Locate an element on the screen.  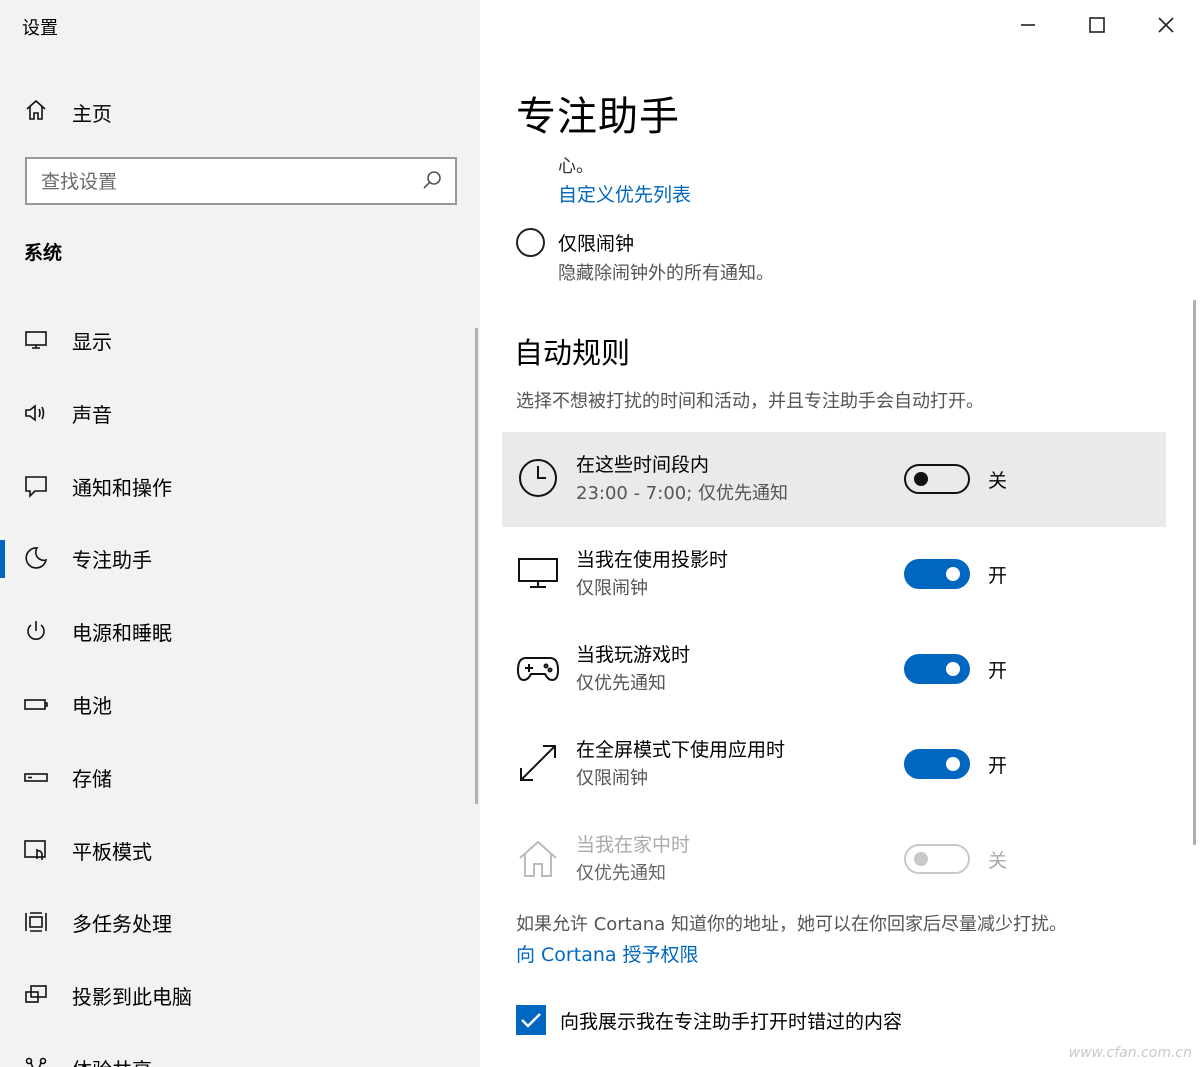
main-scrollbar is located at coordinates (1194, 572).